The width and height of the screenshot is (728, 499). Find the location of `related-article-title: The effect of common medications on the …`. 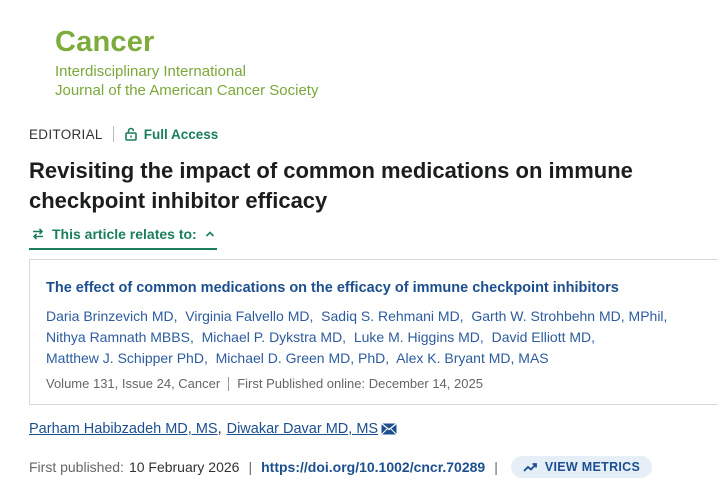

related-article-title: The effect of common medications on the … is located at coordinates (374, 288).